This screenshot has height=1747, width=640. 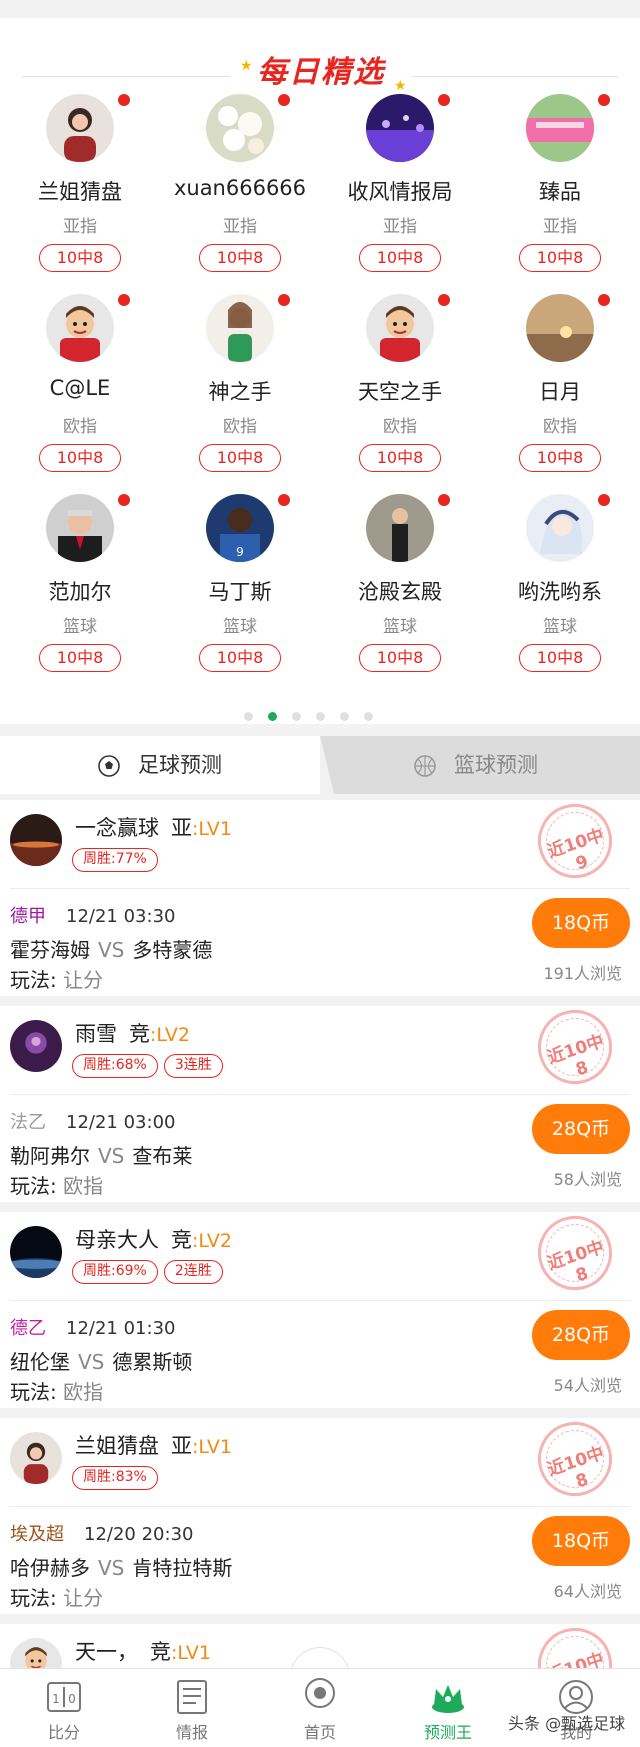 I want to click on nav-item: 预测王, so click(x=448, y=1708).